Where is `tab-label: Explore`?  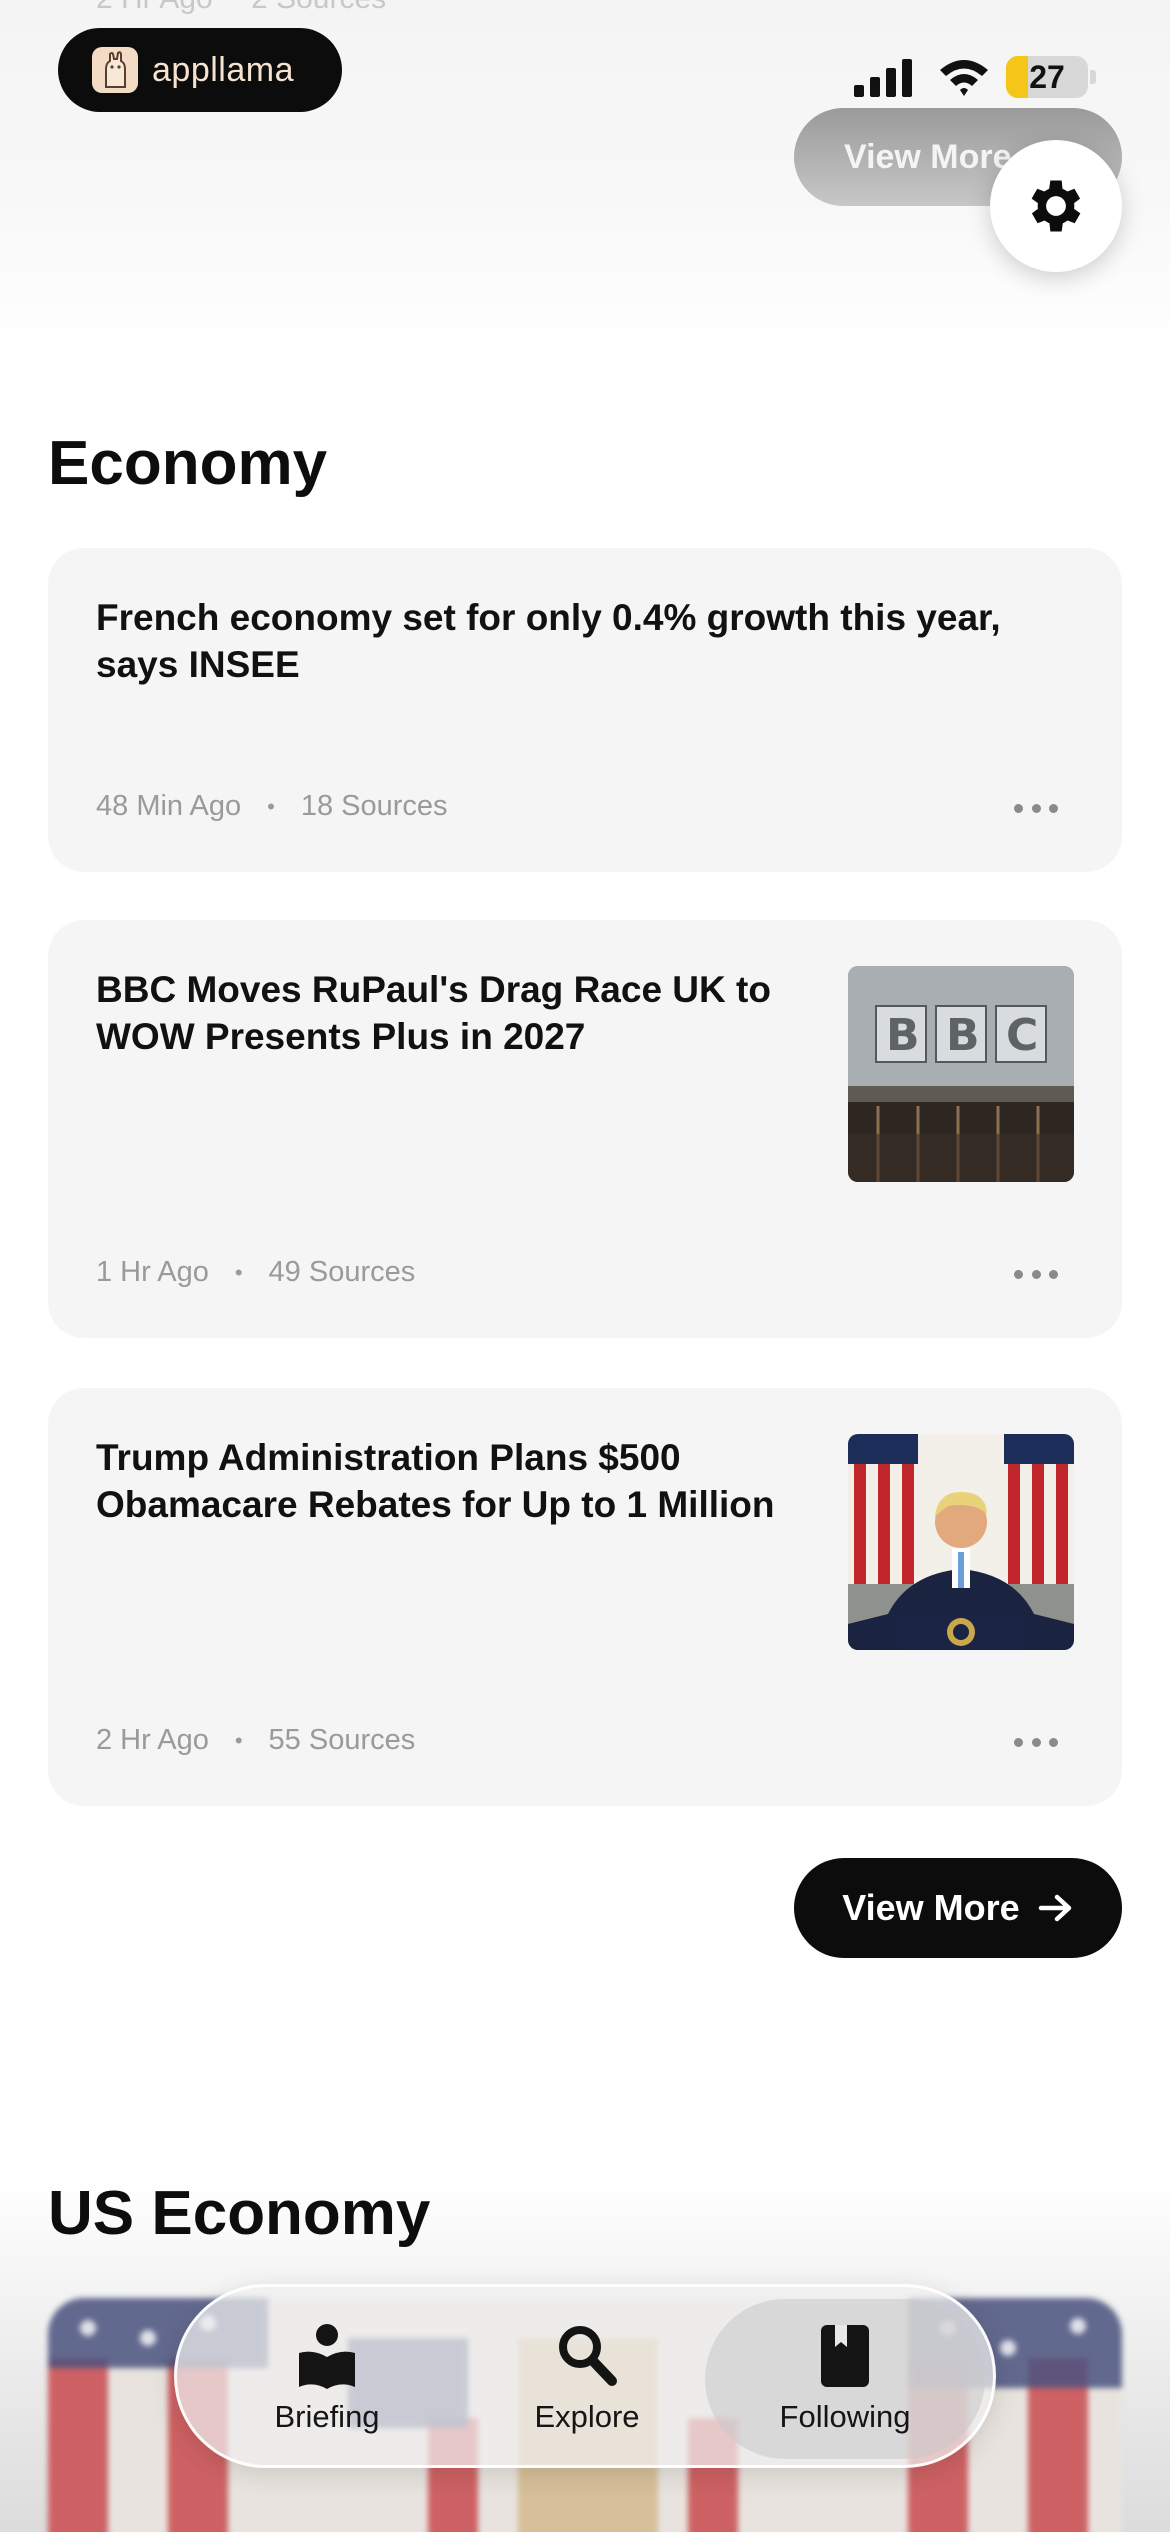 tab-label: Explore is located at coordinates (587, 2416).